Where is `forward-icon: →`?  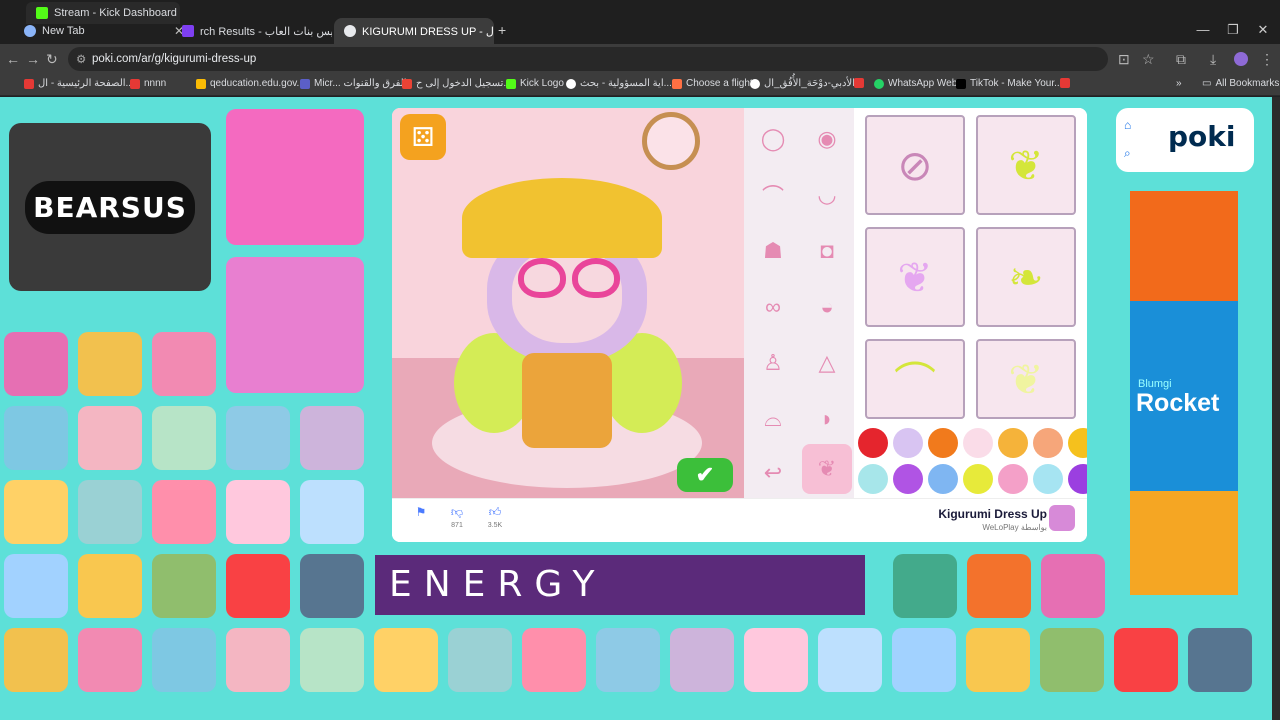
forward-icon: → is located at coordinates (33, 59).